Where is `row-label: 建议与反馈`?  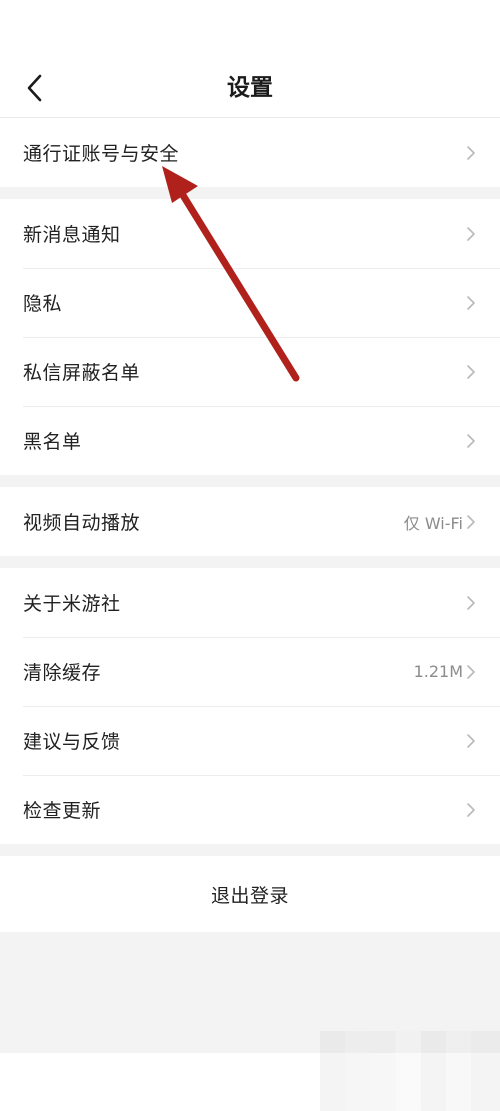 row-label: 建议与反馈 is located at coordinates (72, 742).